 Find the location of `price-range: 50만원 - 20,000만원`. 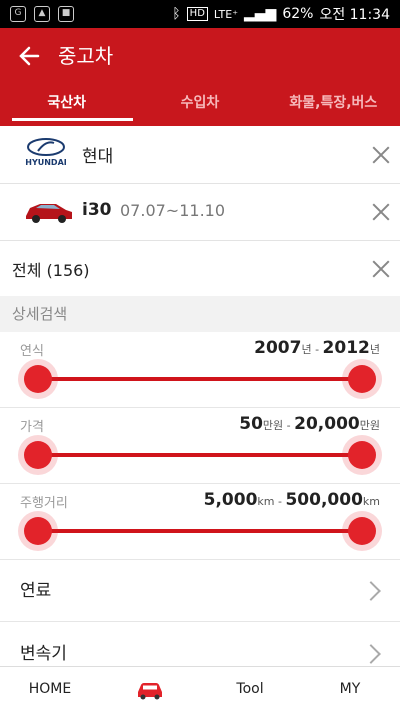

price-range: 50만원 - 20,000만원 is located at coordinates (309, 424).